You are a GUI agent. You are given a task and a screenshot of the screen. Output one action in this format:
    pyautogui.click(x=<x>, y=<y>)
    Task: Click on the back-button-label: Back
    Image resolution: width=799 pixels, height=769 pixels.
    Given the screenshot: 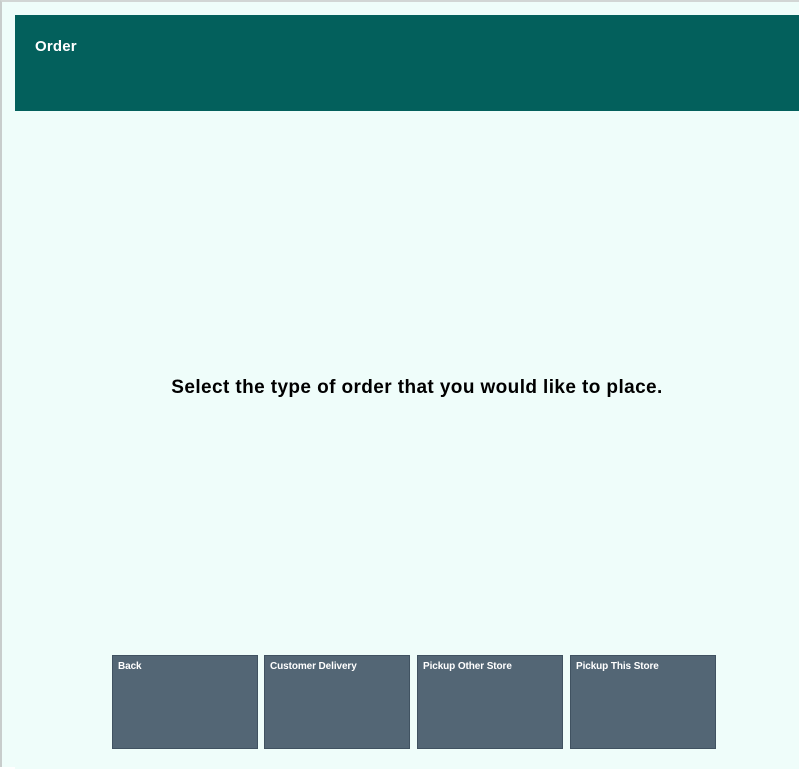 What is the action you would take?
    pyautogui.click(x=130, y=666)
    